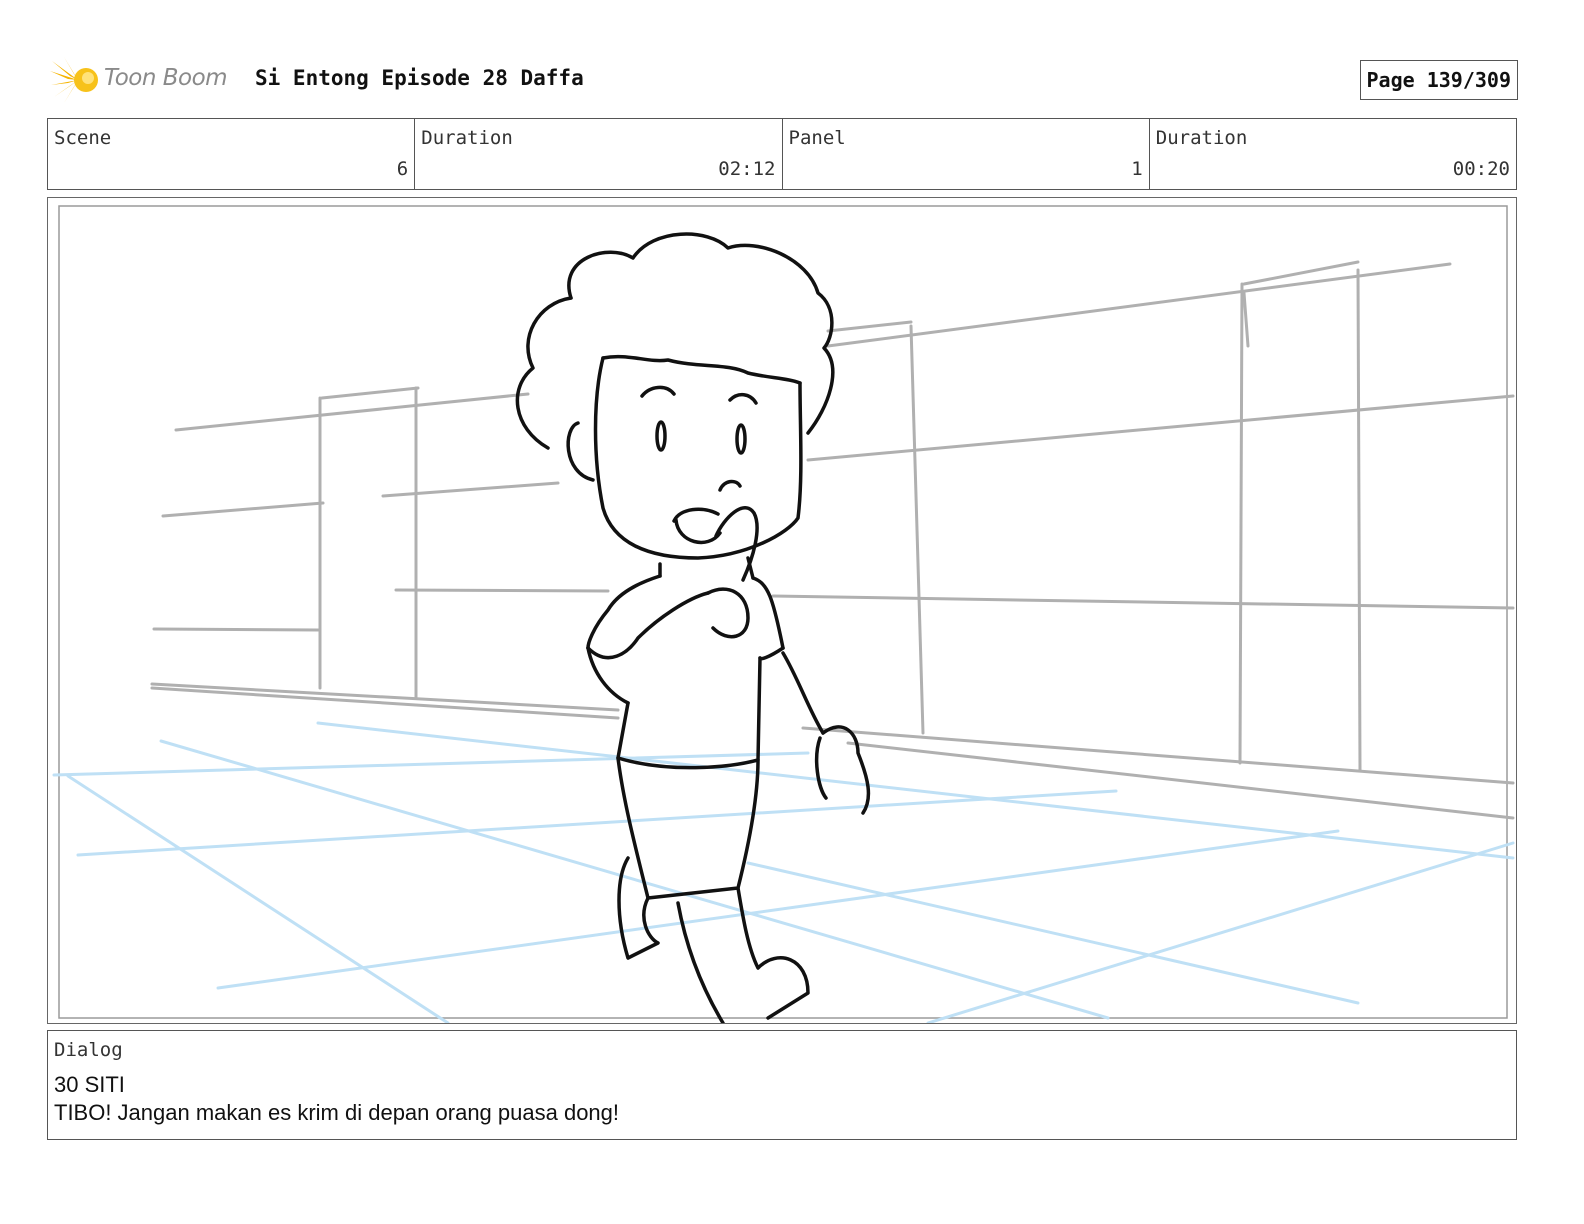  I want to click on starburst-icon, so click(74, 80).